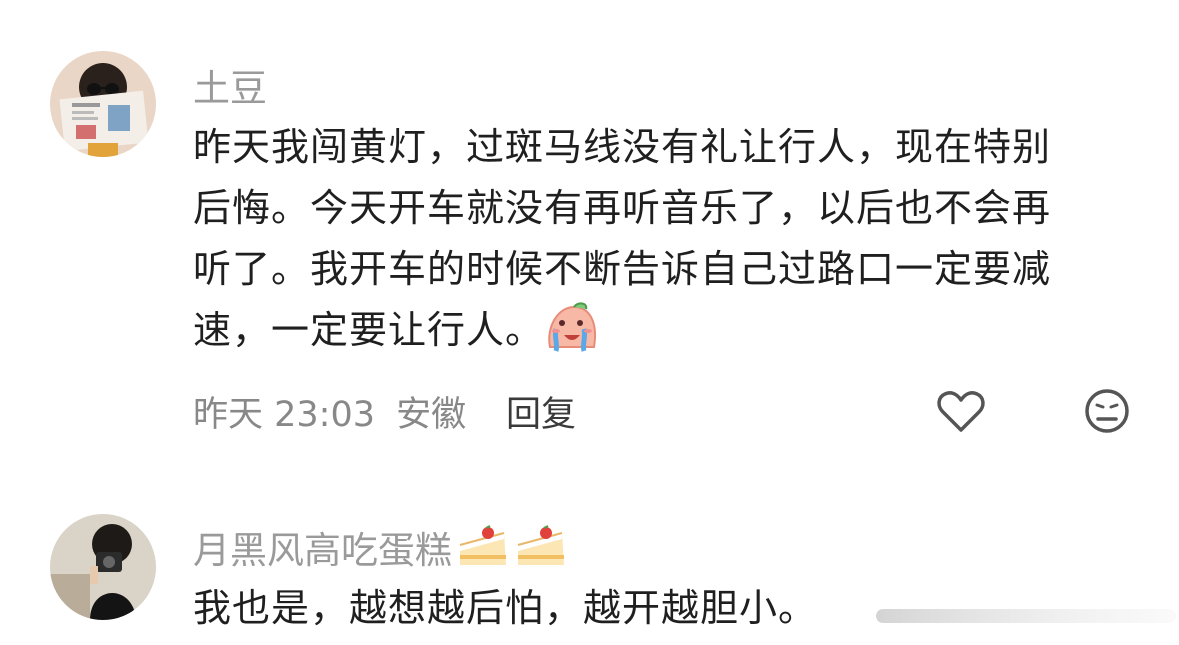 This screenshot has width=1179, height=645. I want to click on blurred-text-fade, so click(1026, 616).